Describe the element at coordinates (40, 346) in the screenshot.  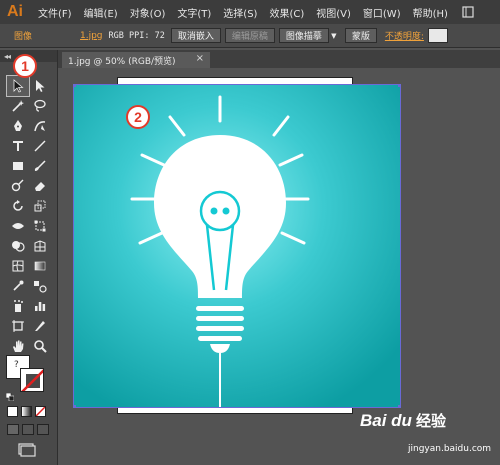
I see `zoom-tool-icon` at that location.